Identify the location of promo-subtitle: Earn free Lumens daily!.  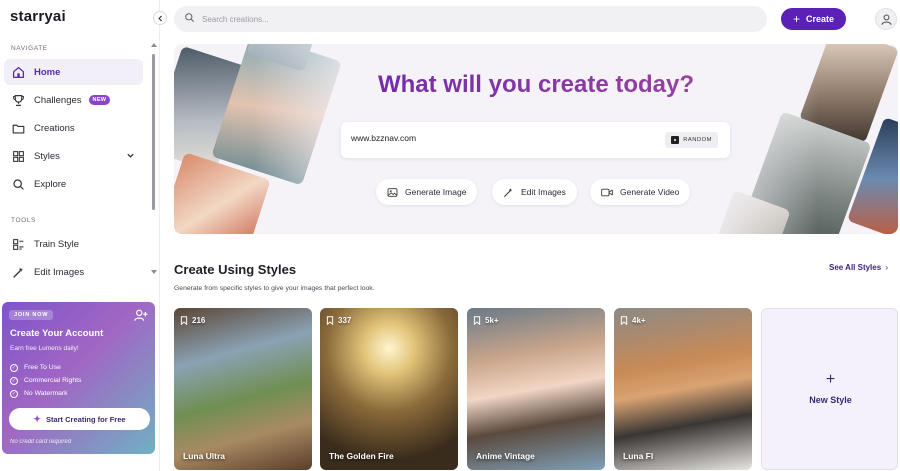
(44, 348).